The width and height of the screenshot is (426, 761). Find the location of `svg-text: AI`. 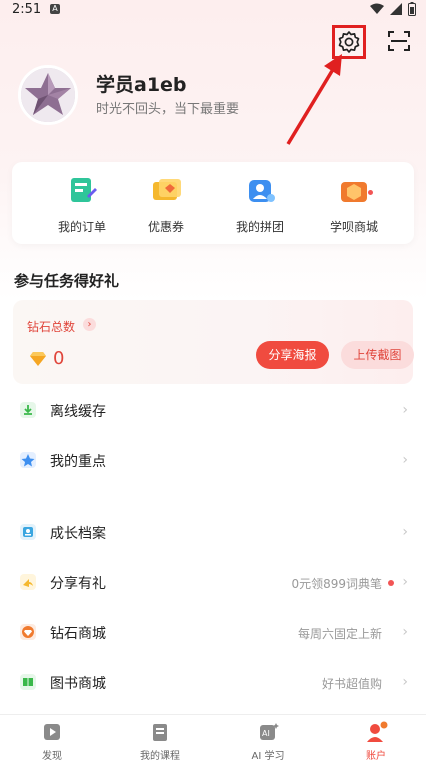

svg-text: AI is located at coordinates (266, 733).